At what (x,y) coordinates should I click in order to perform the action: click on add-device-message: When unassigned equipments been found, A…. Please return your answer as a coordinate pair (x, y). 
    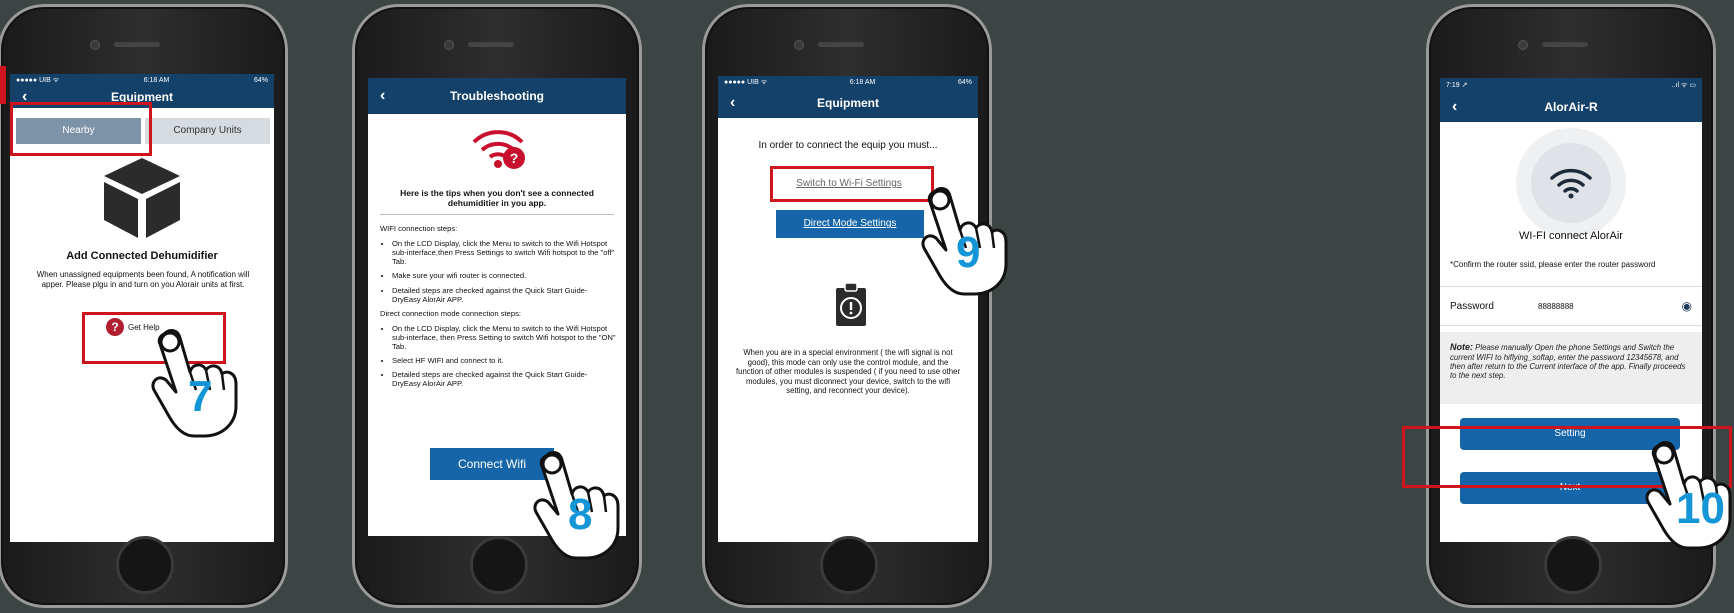
    Looking at the image, I should click on (143, 279).